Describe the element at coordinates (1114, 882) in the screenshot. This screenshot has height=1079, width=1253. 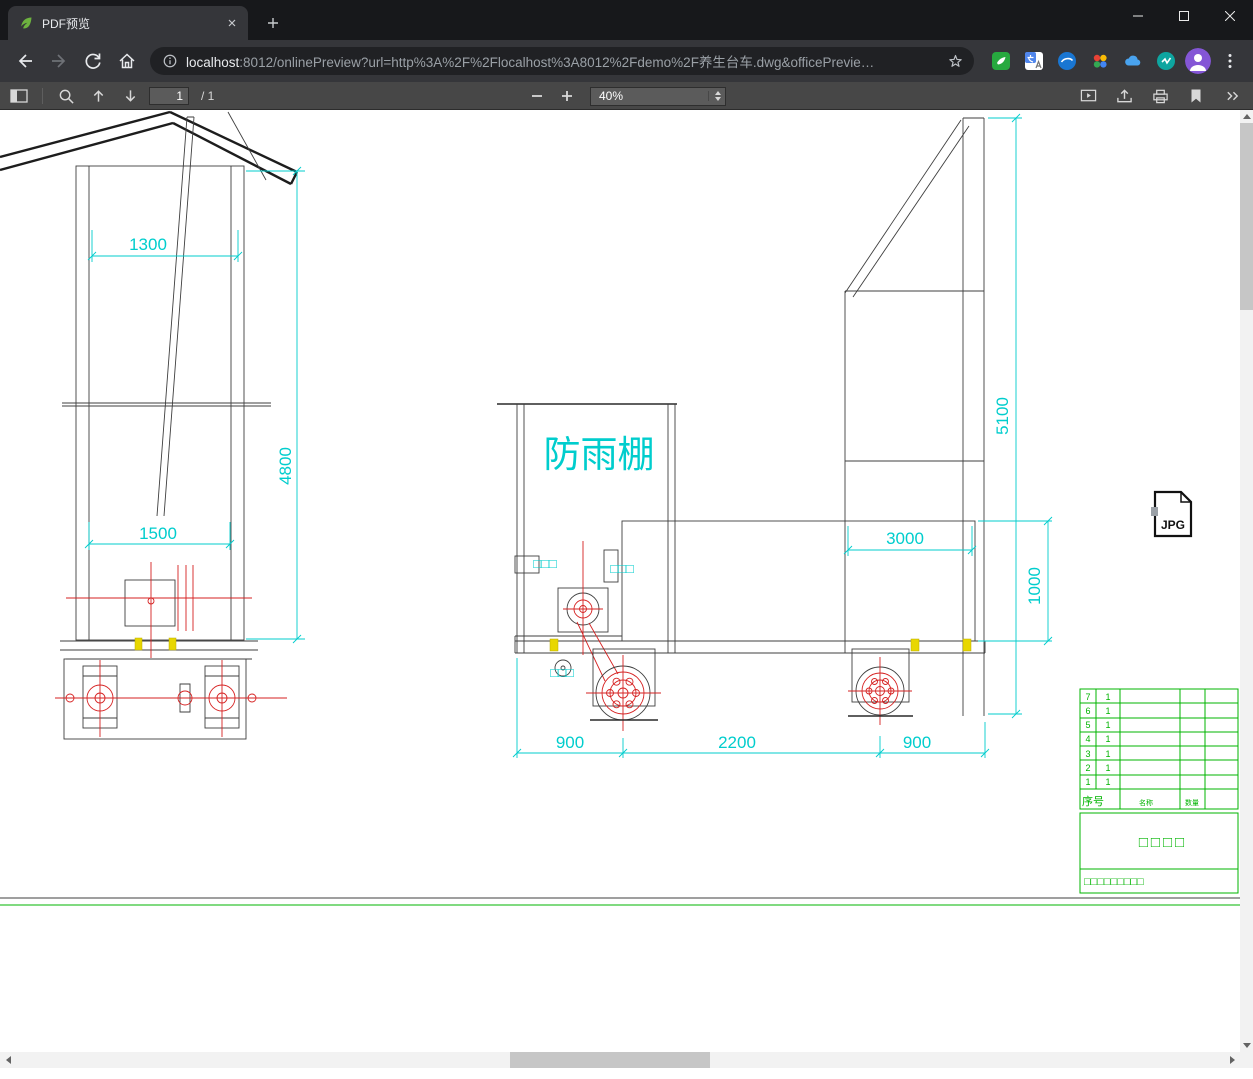
I see `footer-block-text: □□□□□□□□□` at that location.